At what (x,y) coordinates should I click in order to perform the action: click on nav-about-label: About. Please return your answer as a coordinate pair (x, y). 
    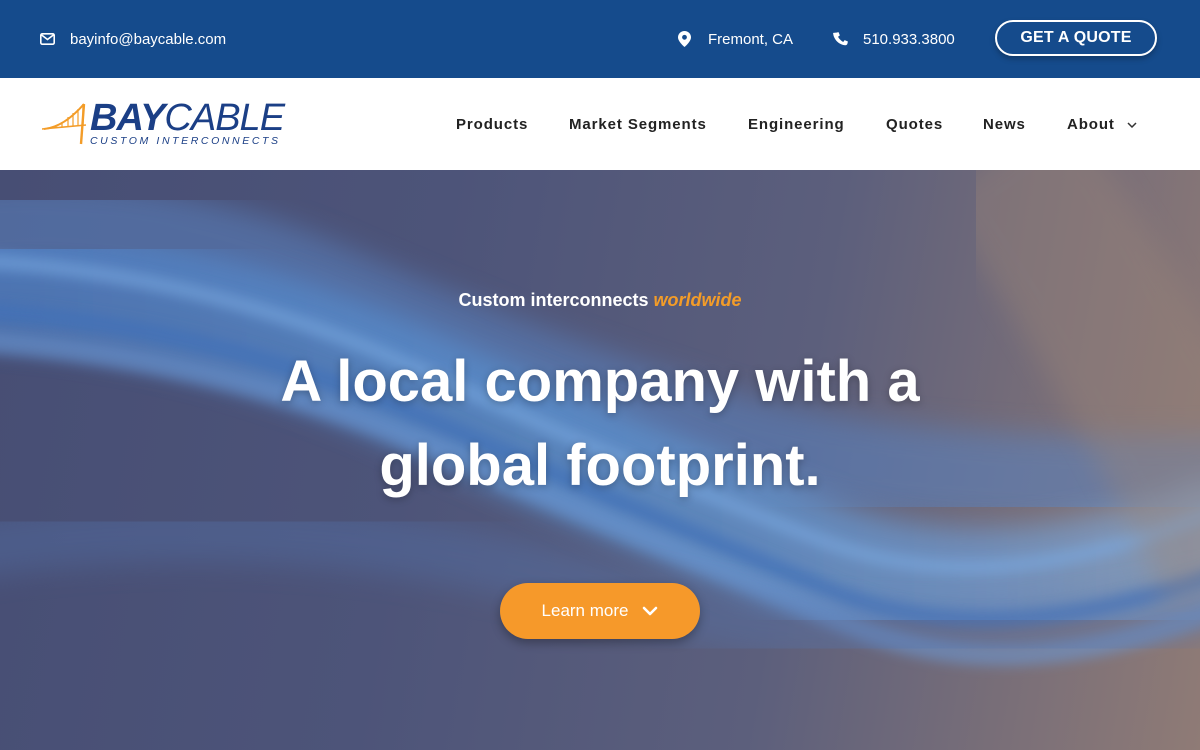
    Looking at the image, I should click on (1091, 124).